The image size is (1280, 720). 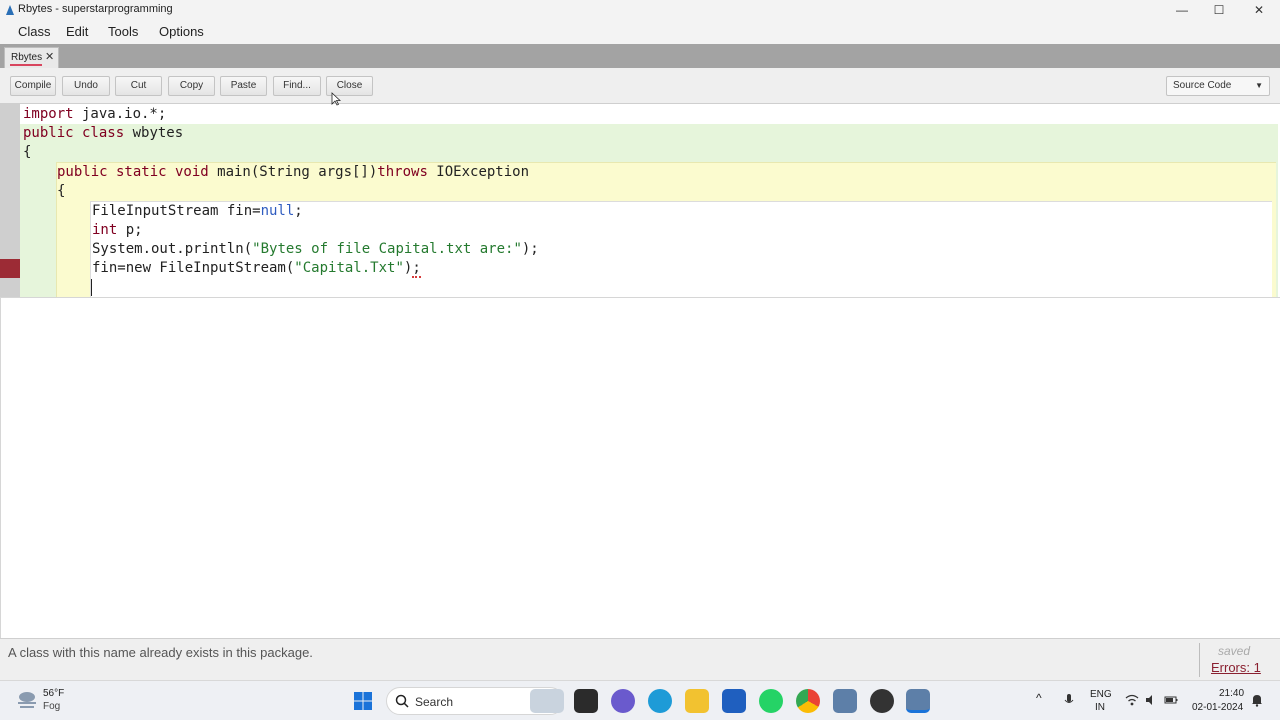 What do you see at coordinates (176, 211) in the screenshot?
I see `code-token: FileInputStream fin=` at bounding box center [176, 211].